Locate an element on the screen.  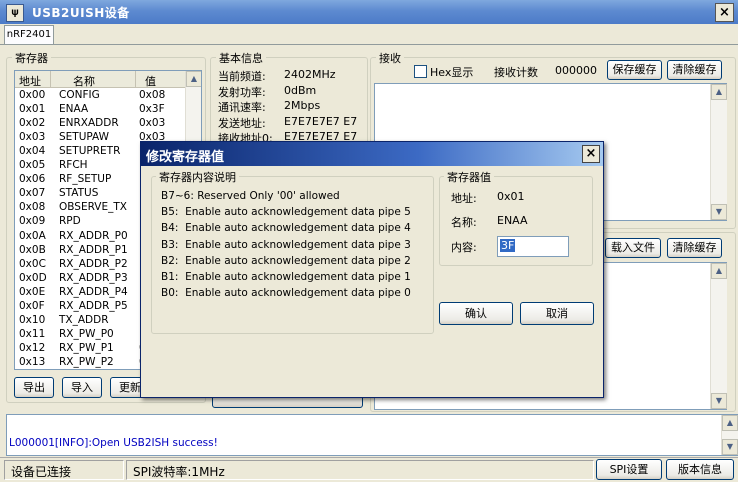
info-value: E7E7E7E7 E7 is located at coordinates (321, 121).